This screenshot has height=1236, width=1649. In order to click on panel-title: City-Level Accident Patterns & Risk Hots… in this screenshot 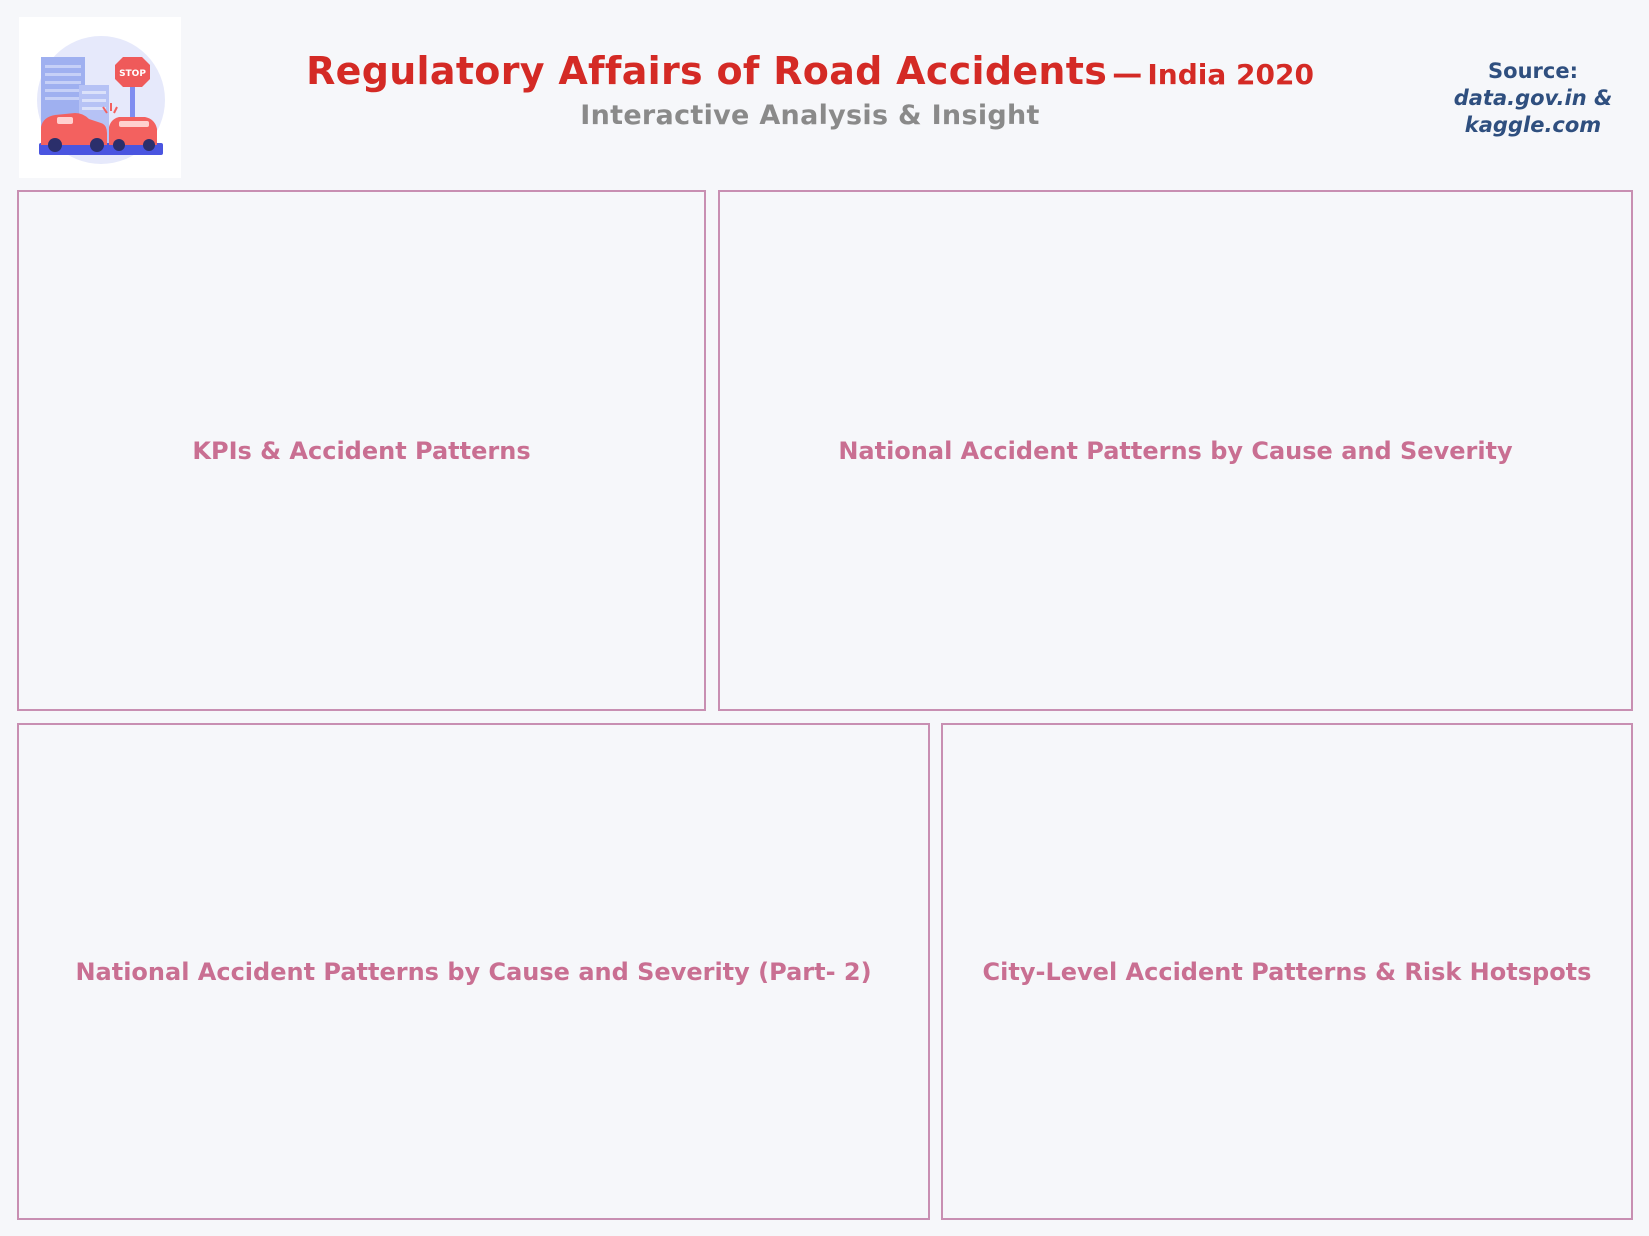, I will do `click(1287, 971)`.